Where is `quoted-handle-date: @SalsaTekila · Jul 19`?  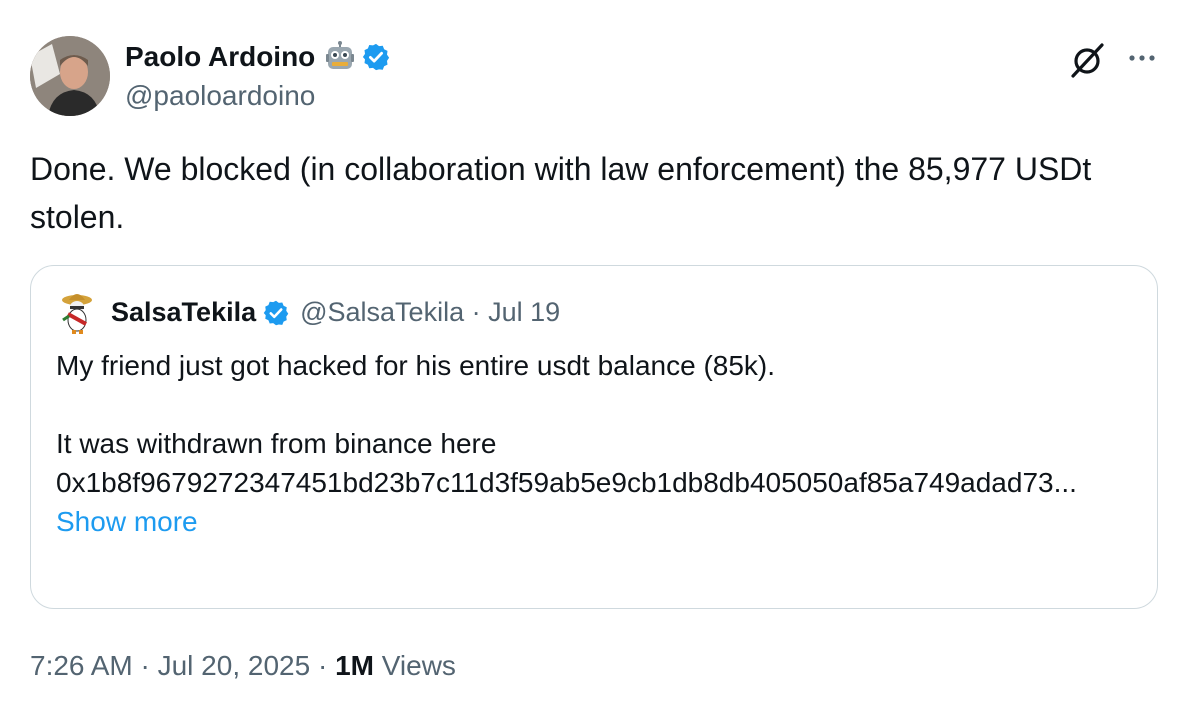 quoted-handle-date: @SalsaTekila · Jul 19 is located at coordinates (430, 312).